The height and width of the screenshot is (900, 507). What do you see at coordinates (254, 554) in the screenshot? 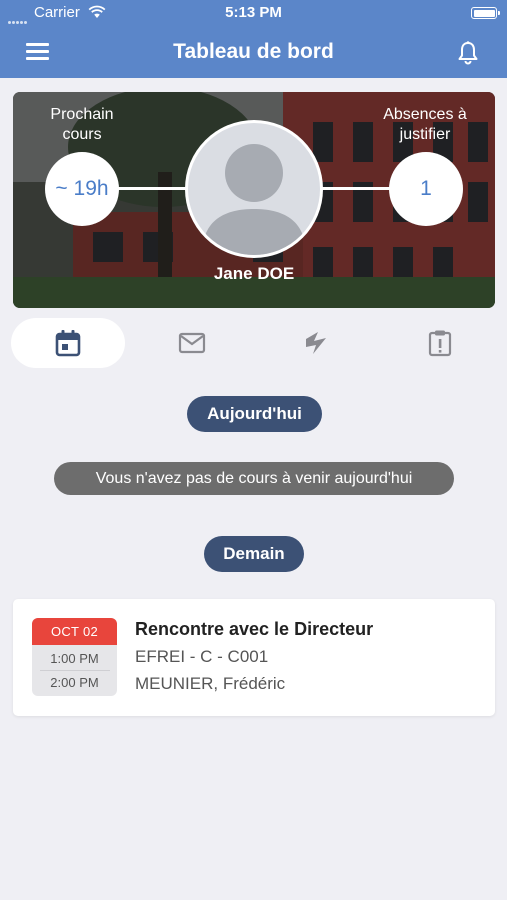
I see `tomorrow-section-label: Demain` at bounding box center [254, 554].